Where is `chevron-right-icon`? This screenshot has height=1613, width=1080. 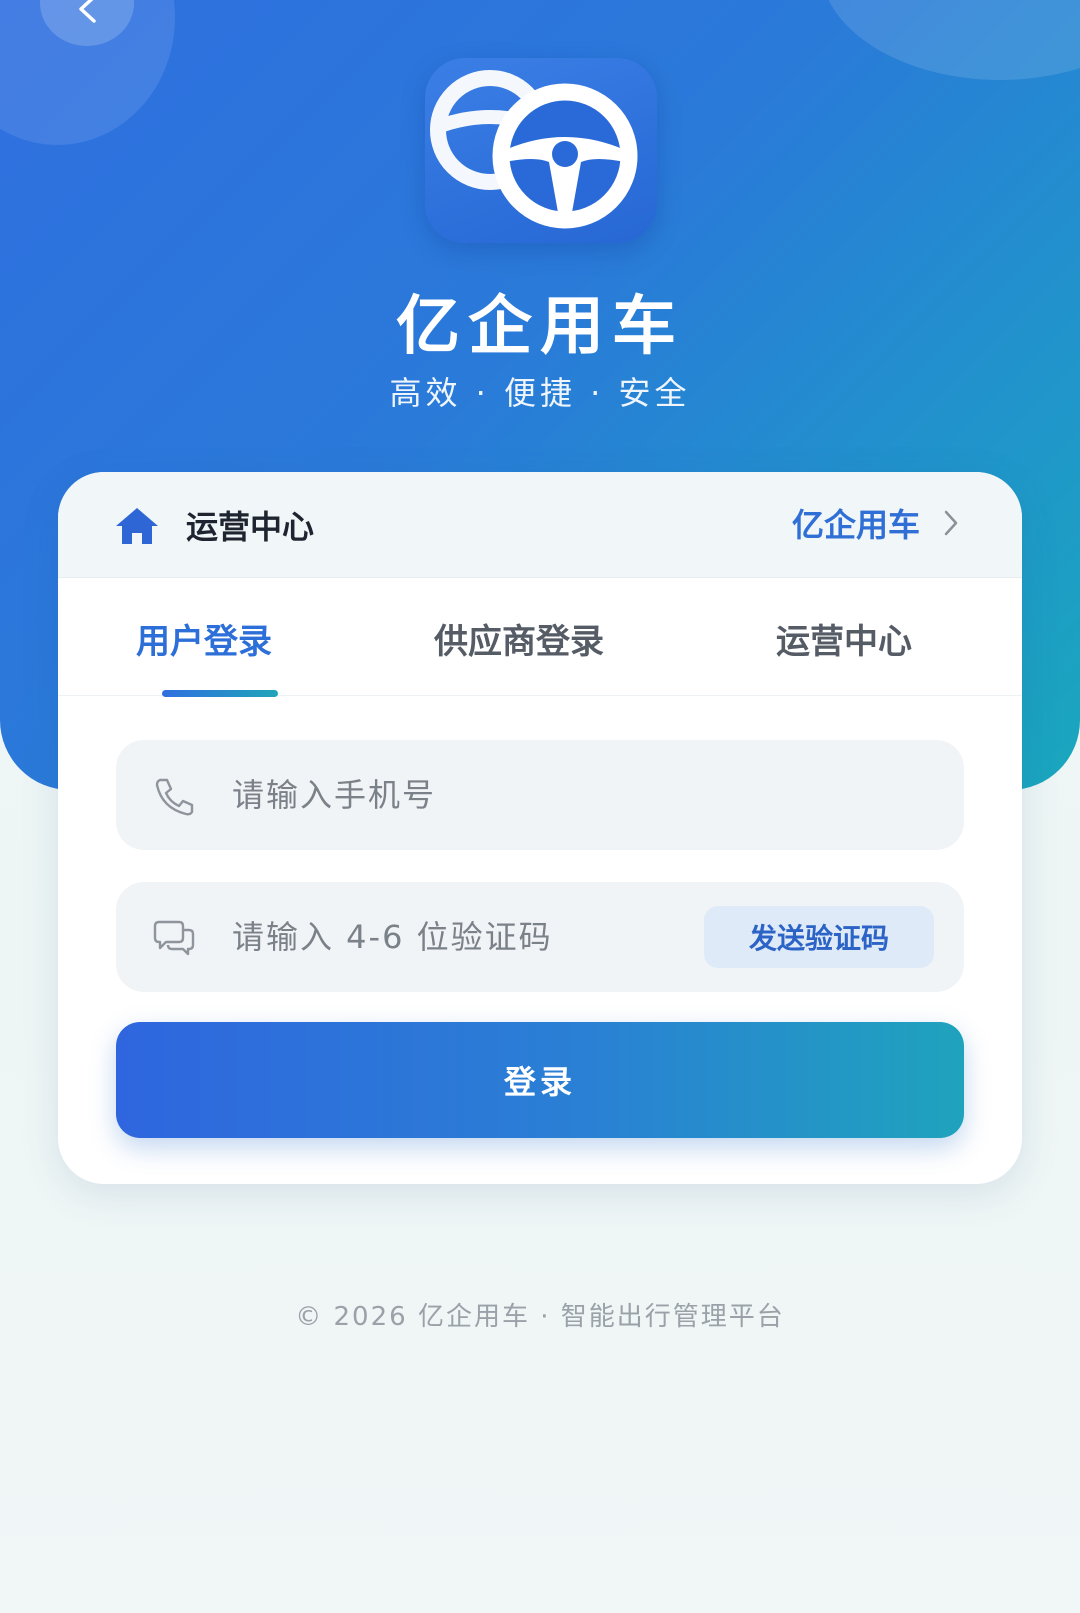
chevron-right-icon is located at coordinates (951, 523).